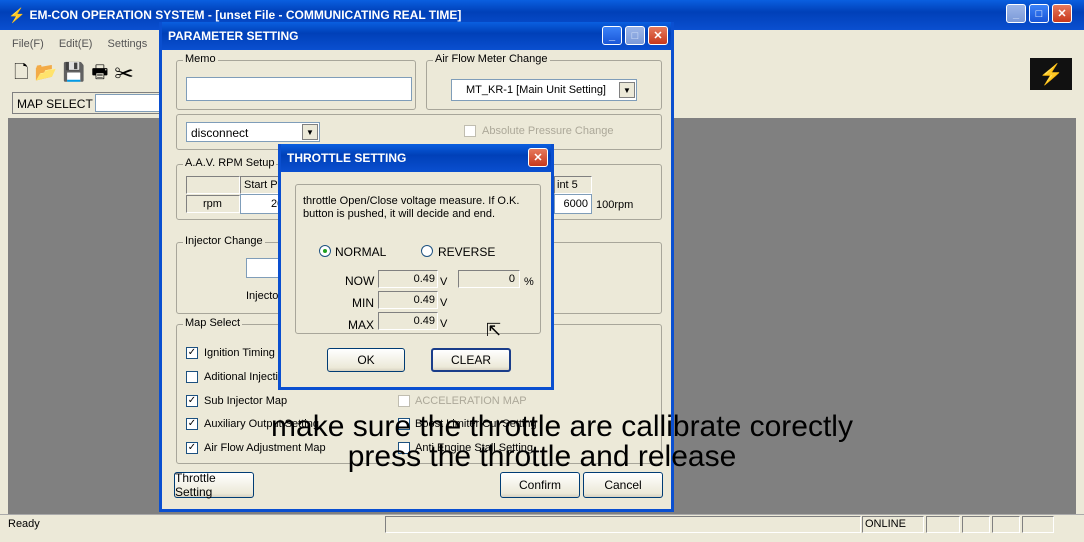 Image resolution: width=1084 pixels, height=542 pixels. I want to click on print-icon: 🖶, so click(102, 72).